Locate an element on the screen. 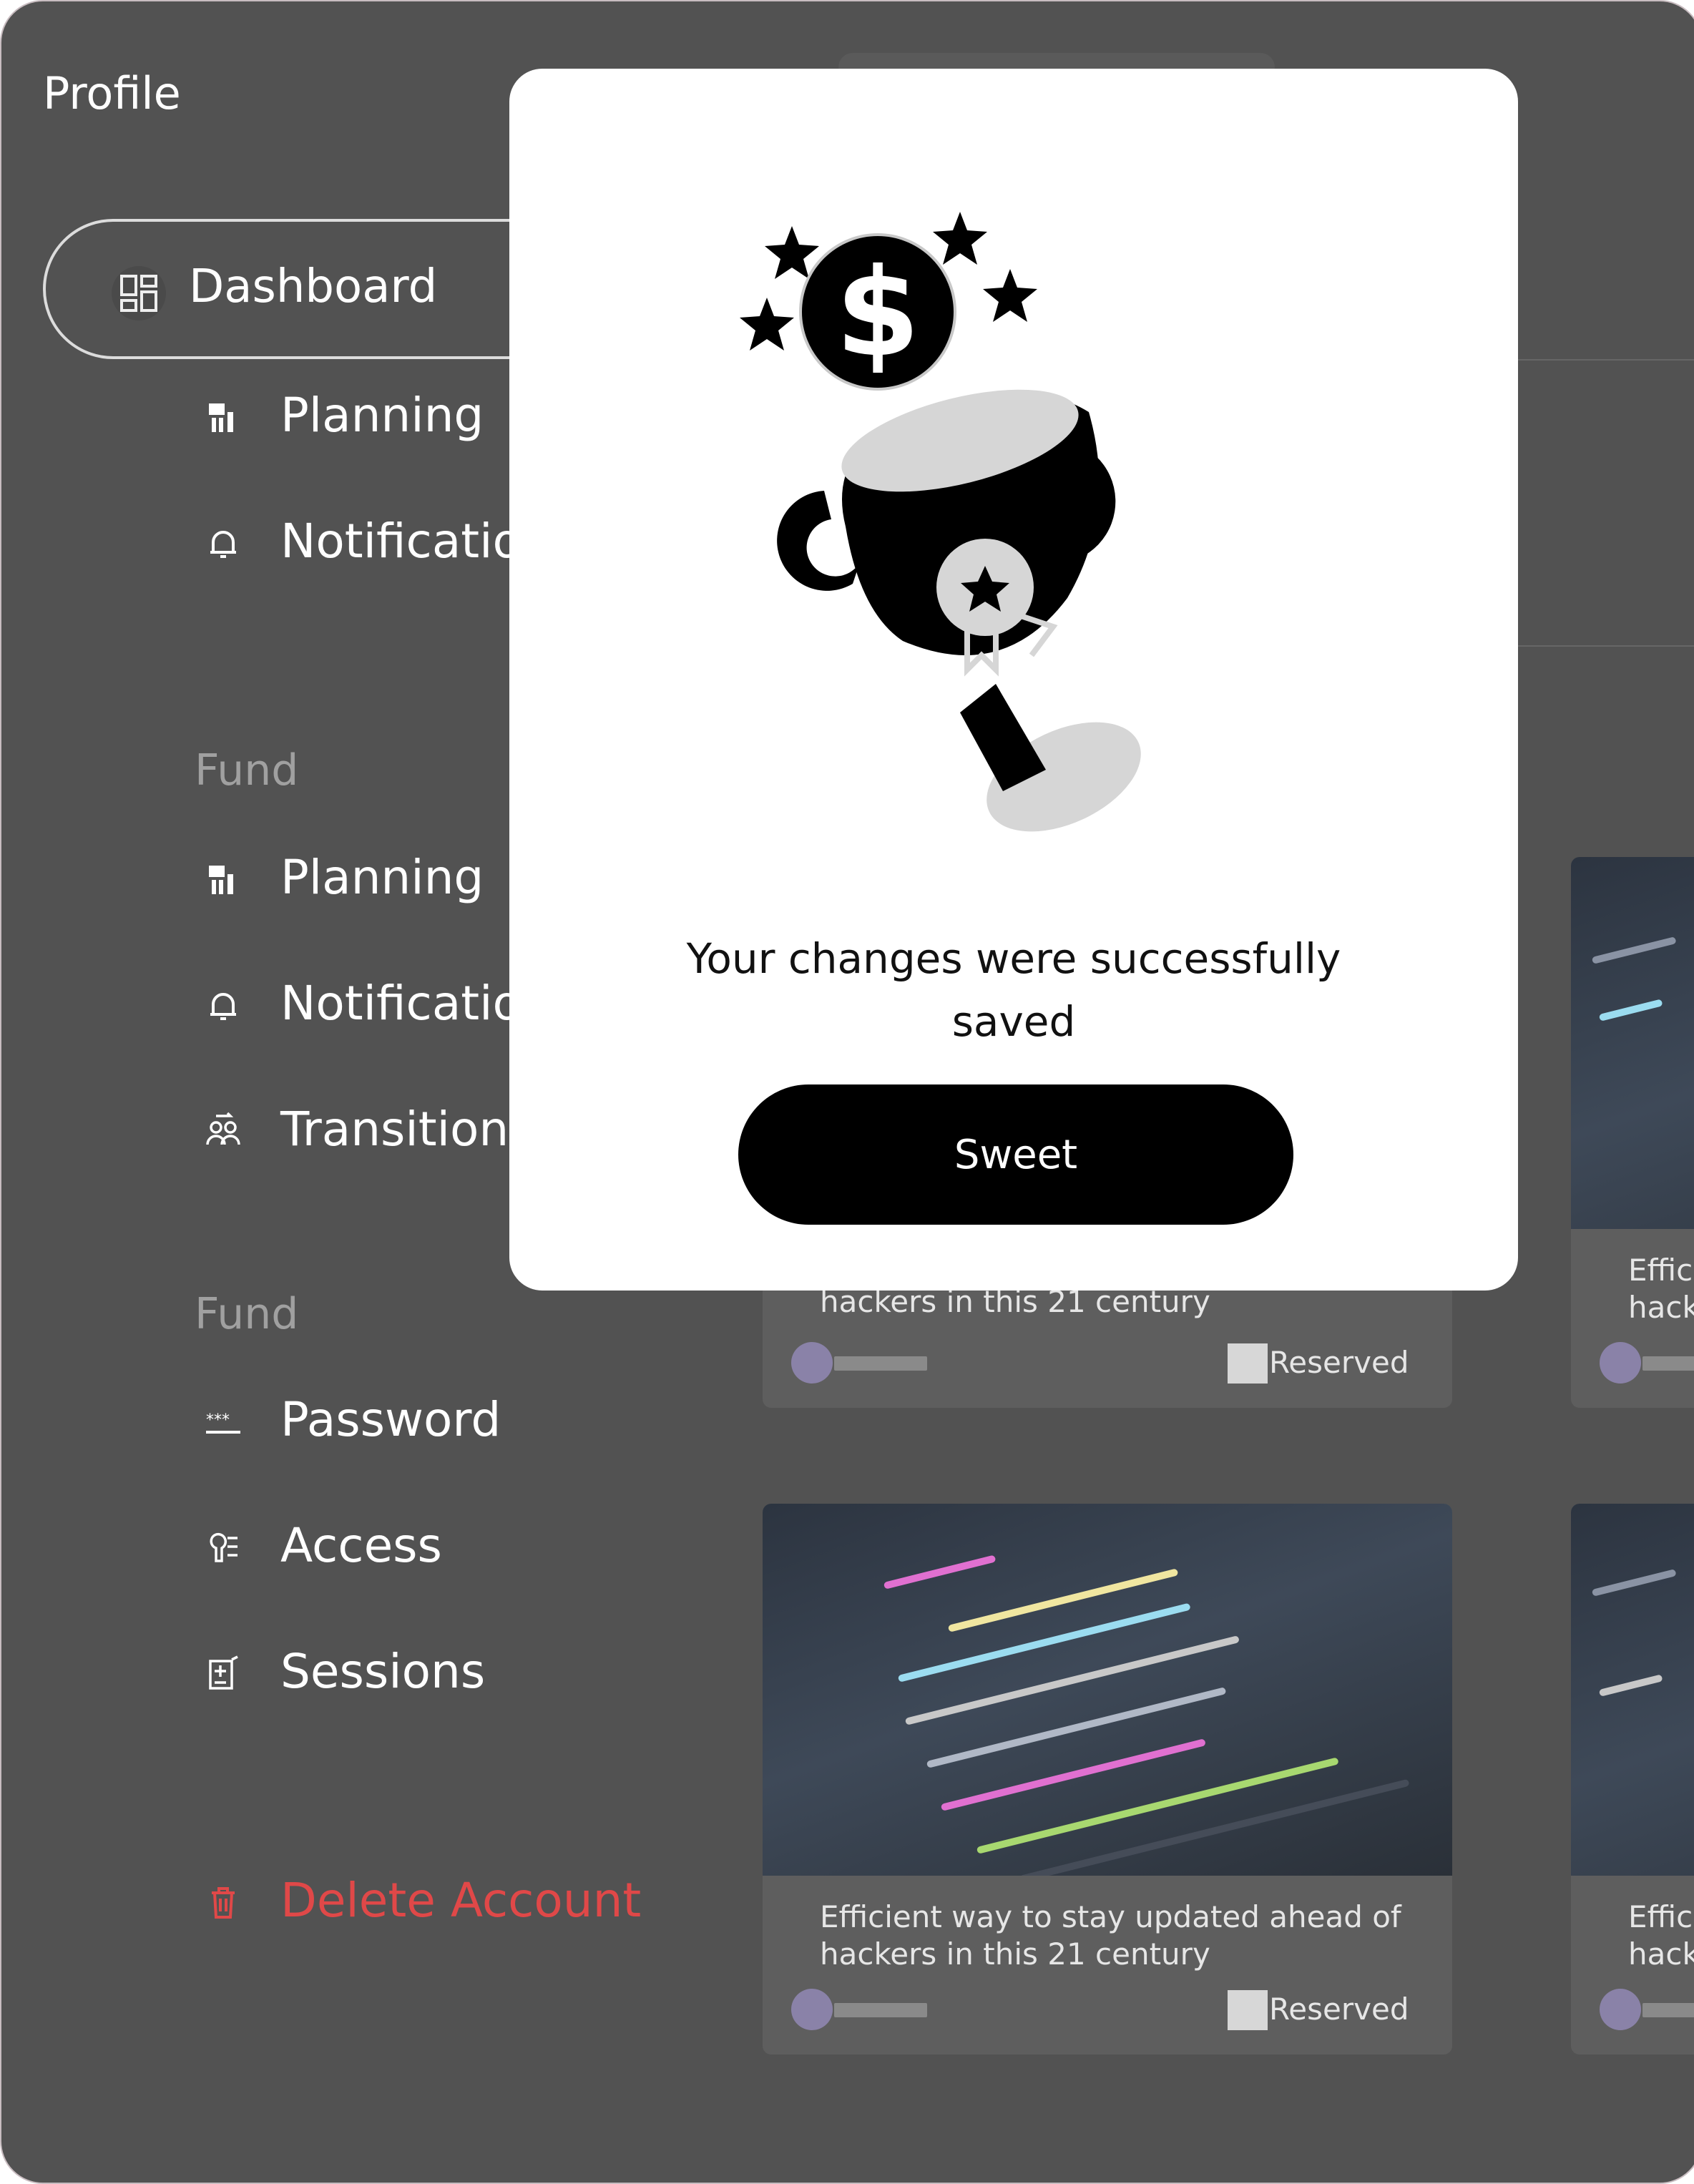 Image resolution: width=1694 pixels, height=2184 pixels. password-icon: *** is located at coordinates (223, 1422).